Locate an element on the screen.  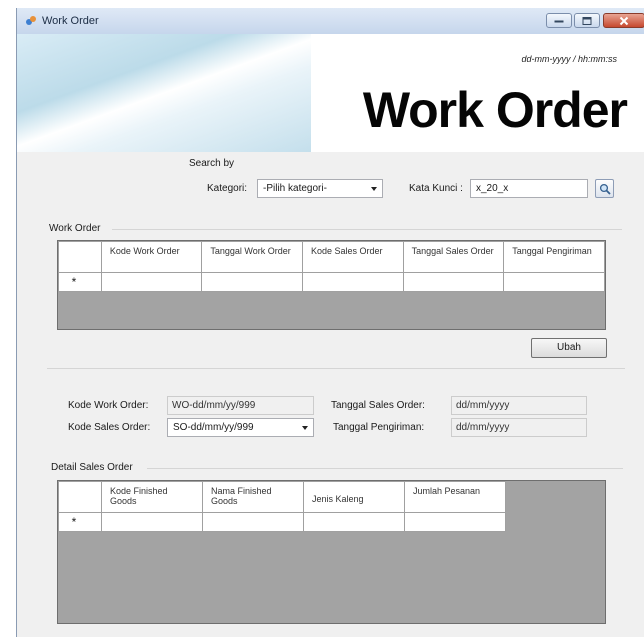
search-icon is located at coordinates (605, 189).